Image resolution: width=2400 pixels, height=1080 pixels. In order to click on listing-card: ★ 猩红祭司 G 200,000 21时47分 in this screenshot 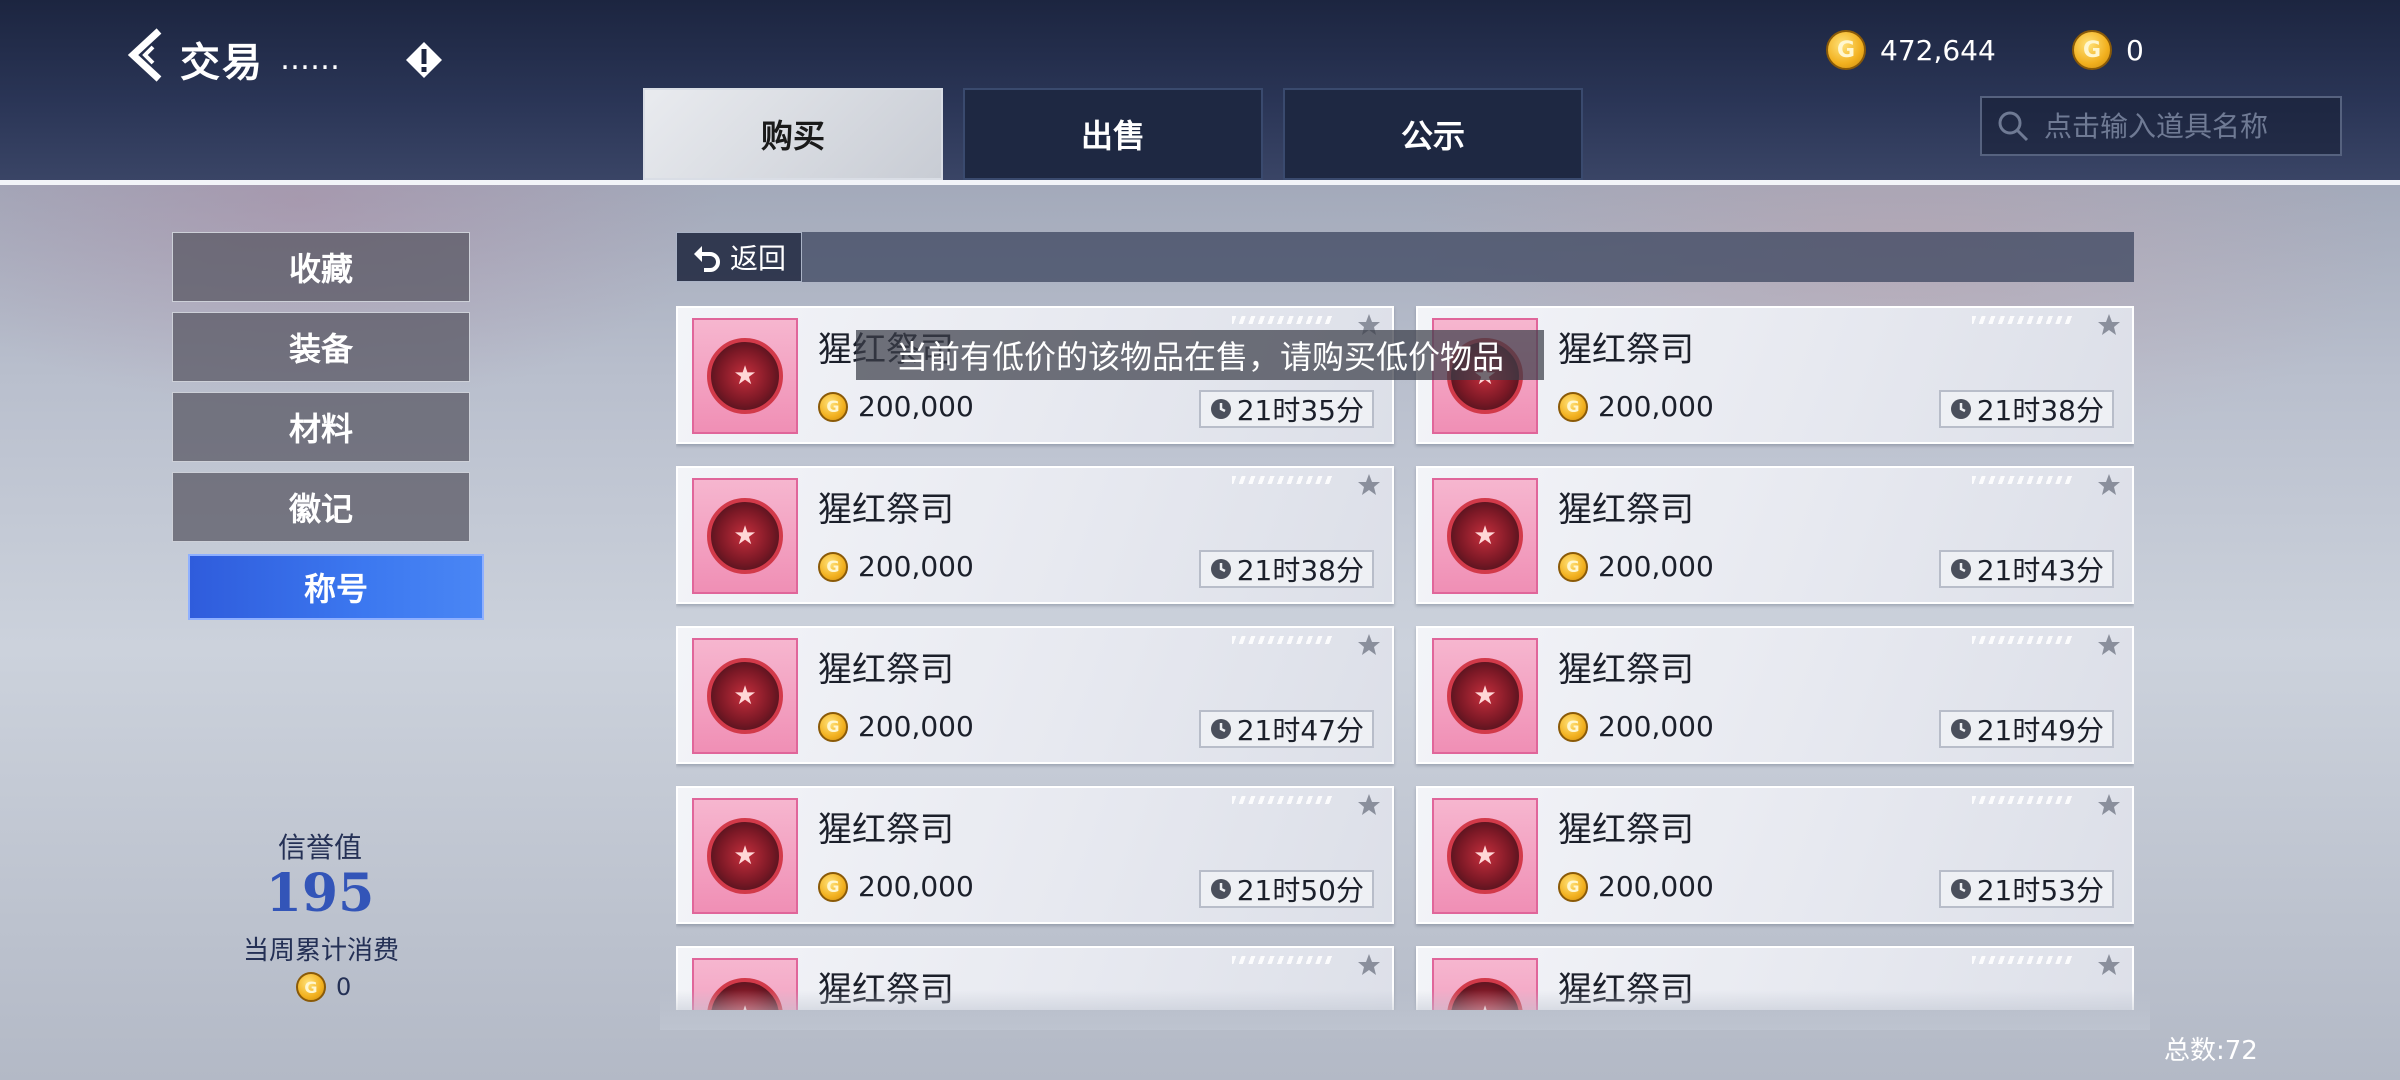, I will do `click(1035, 695)`.